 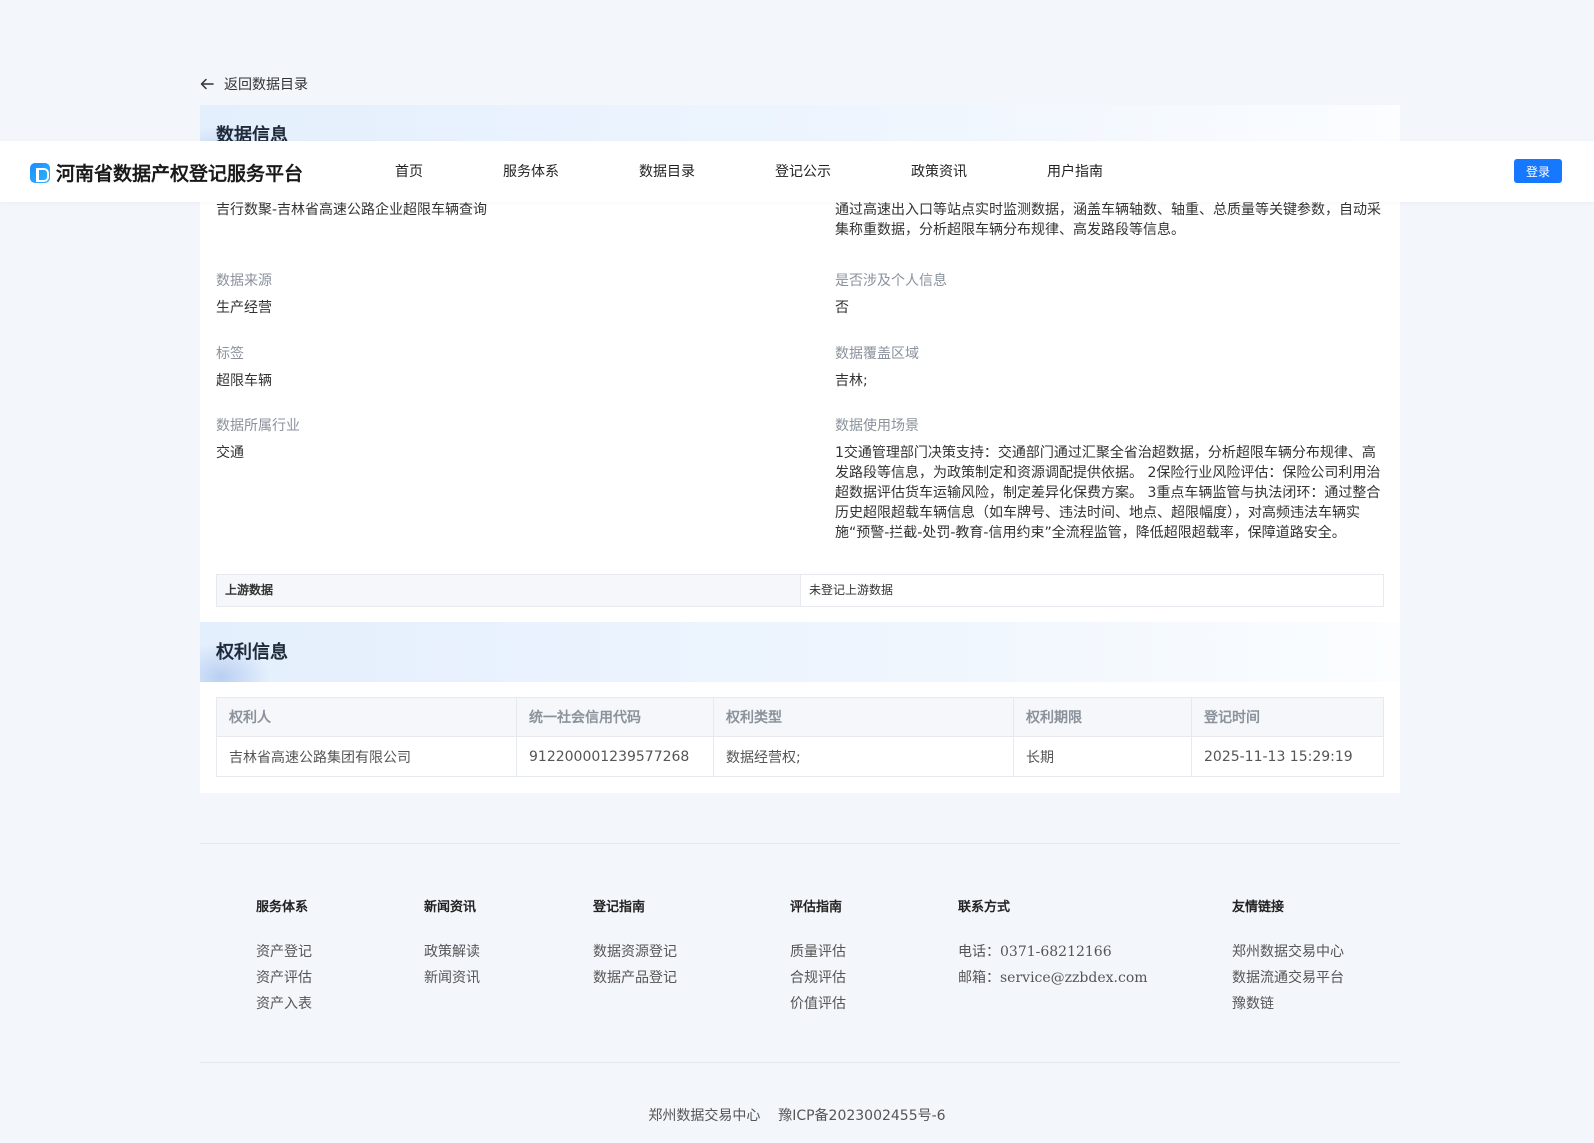 I want to click on field-industry: 数据所属行业 交通, so click(x=496, y=439).